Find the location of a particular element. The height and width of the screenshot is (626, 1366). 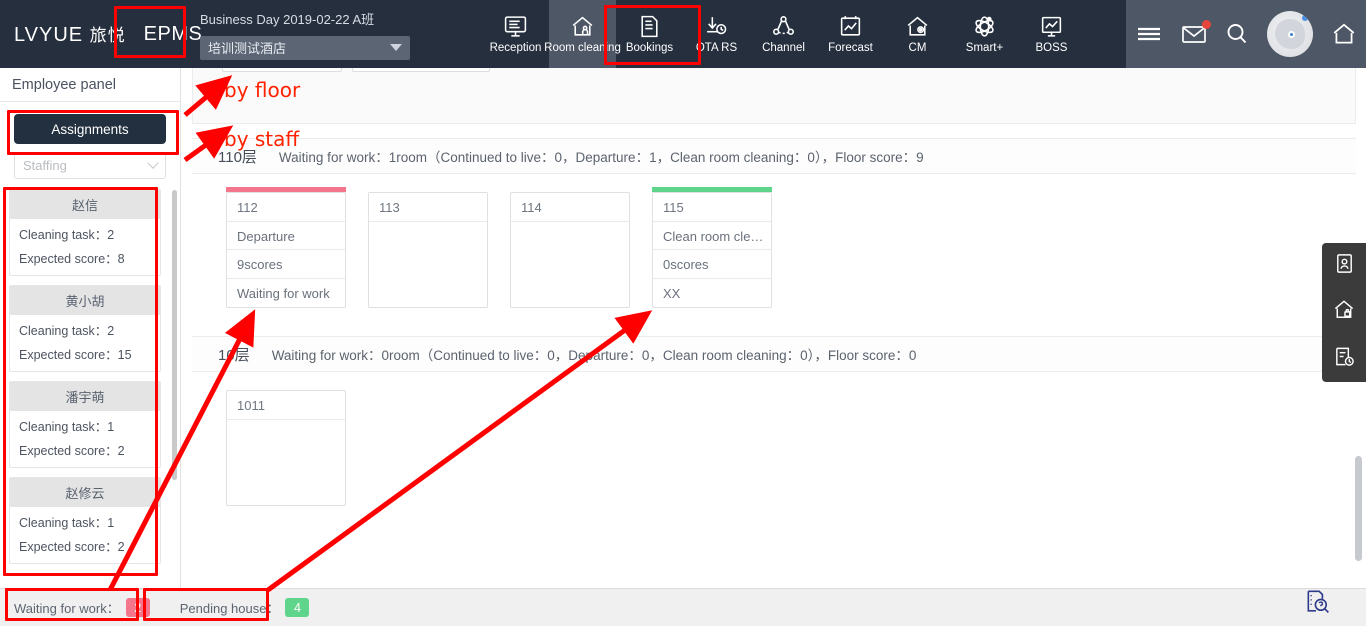

pending-house-count: 4 is located at coordinates (297, 607).